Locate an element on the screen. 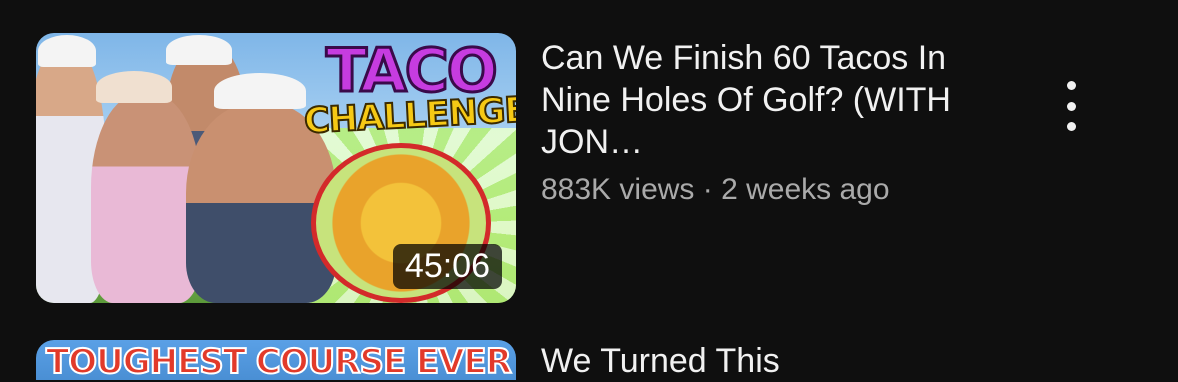 This screenshot has width=1178, height=382. video-item: TOUGHEST COURSE EVER We Turned This is located at coordinates (607, 360).